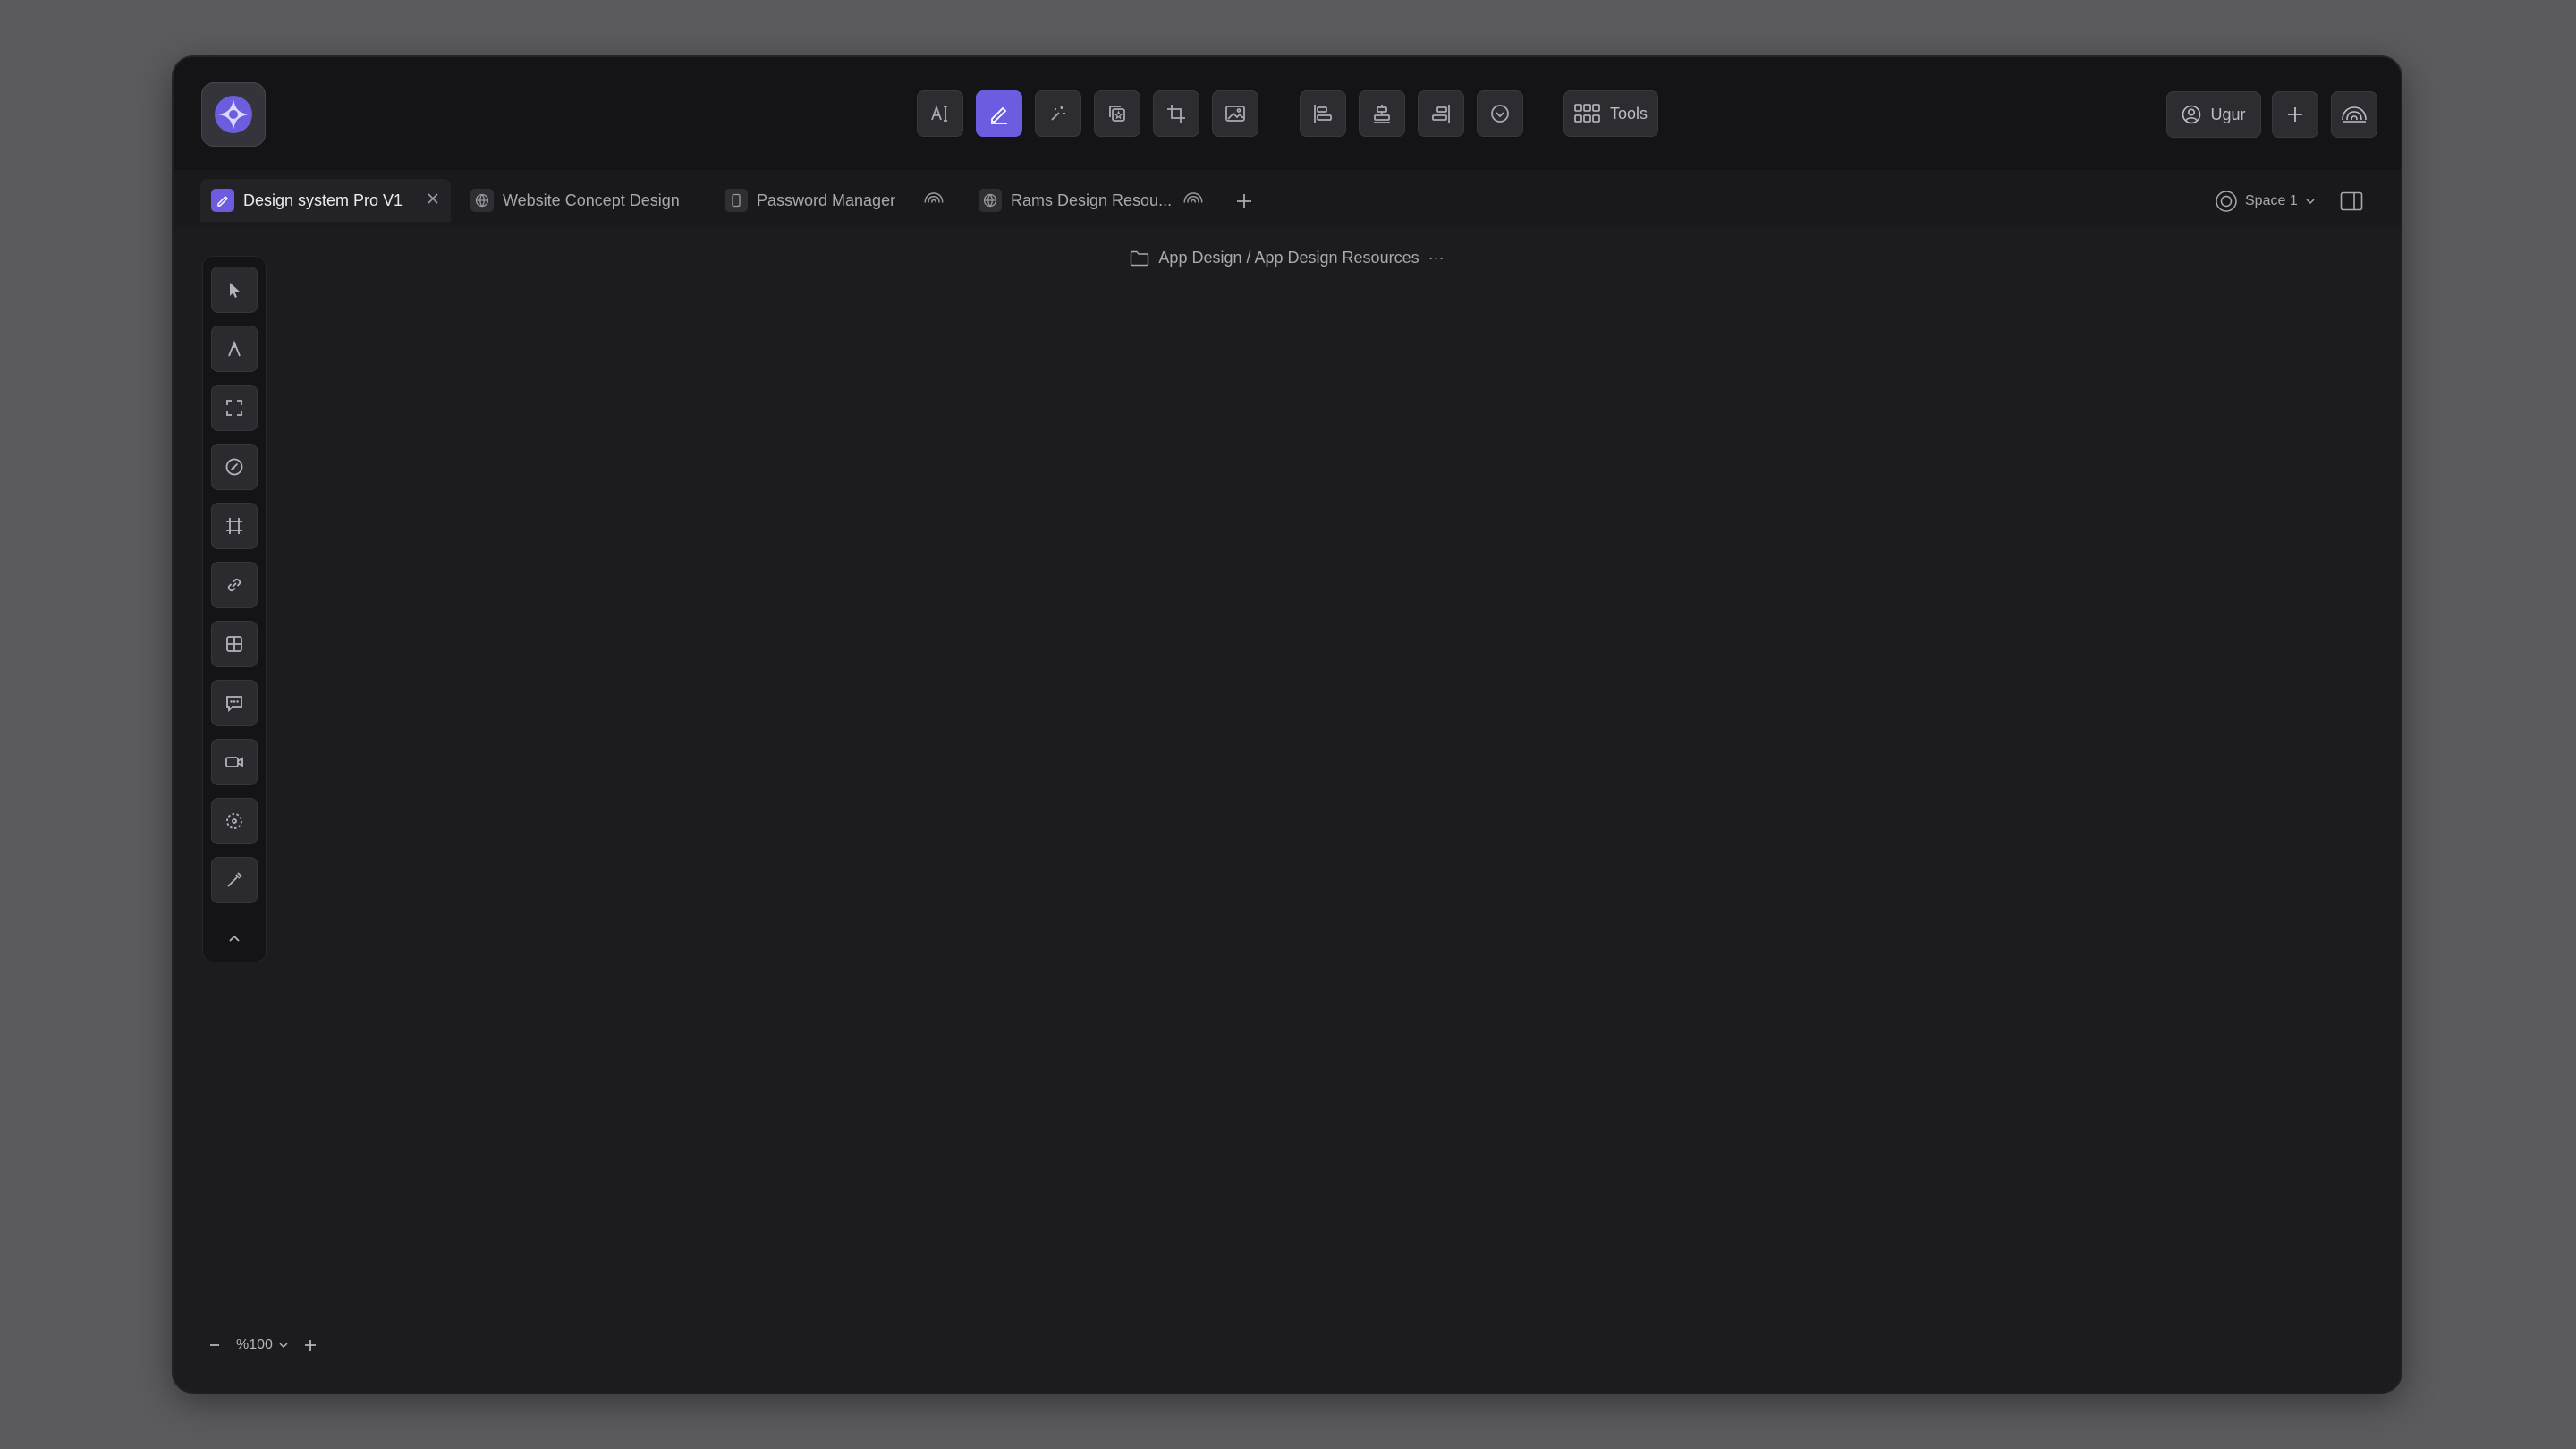 The image size is (2576, 1449). I want to click on layers-button, so click(1117, 113).